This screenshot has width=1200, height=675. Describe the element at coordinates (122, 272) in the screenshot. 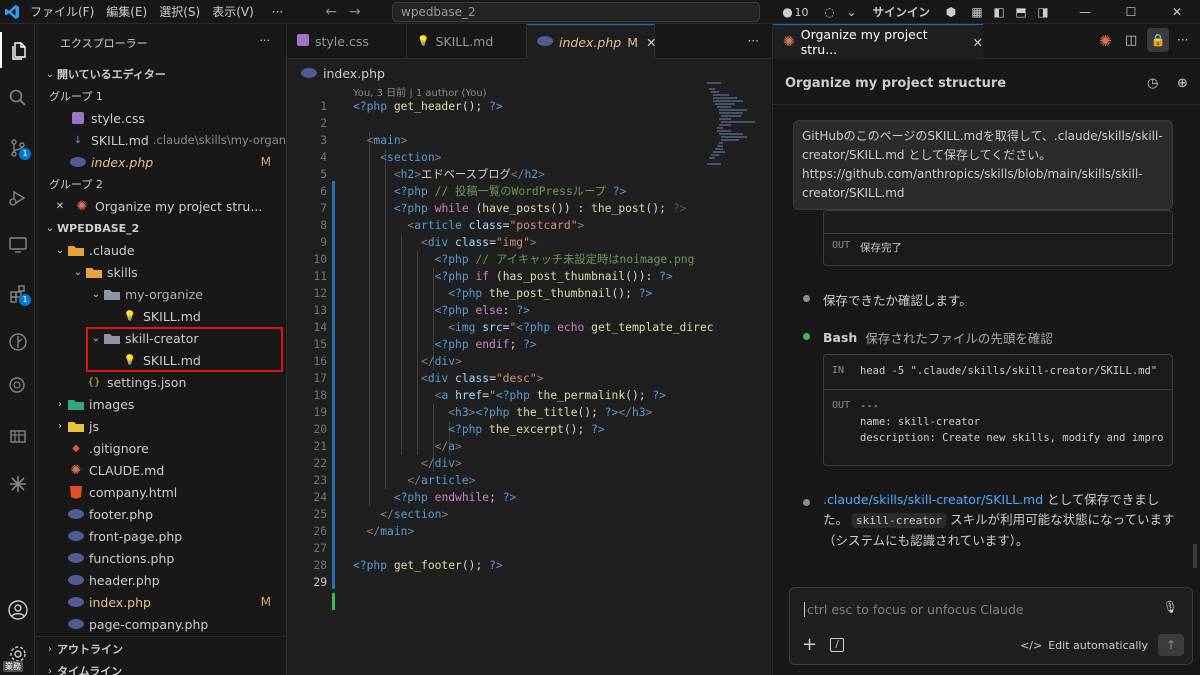

I see `folder-label: skills` at that location.